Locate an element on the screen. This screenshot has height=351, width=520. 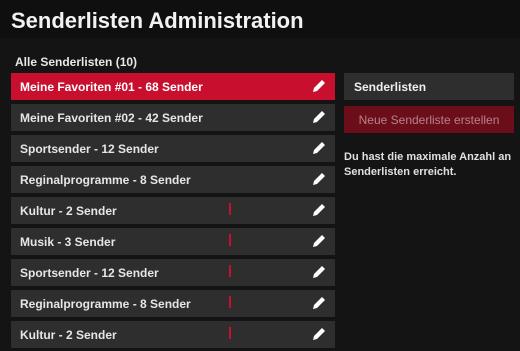
list-item: Meine Favoriten #02 - 42 Sender is located at coordinates (173, 117).